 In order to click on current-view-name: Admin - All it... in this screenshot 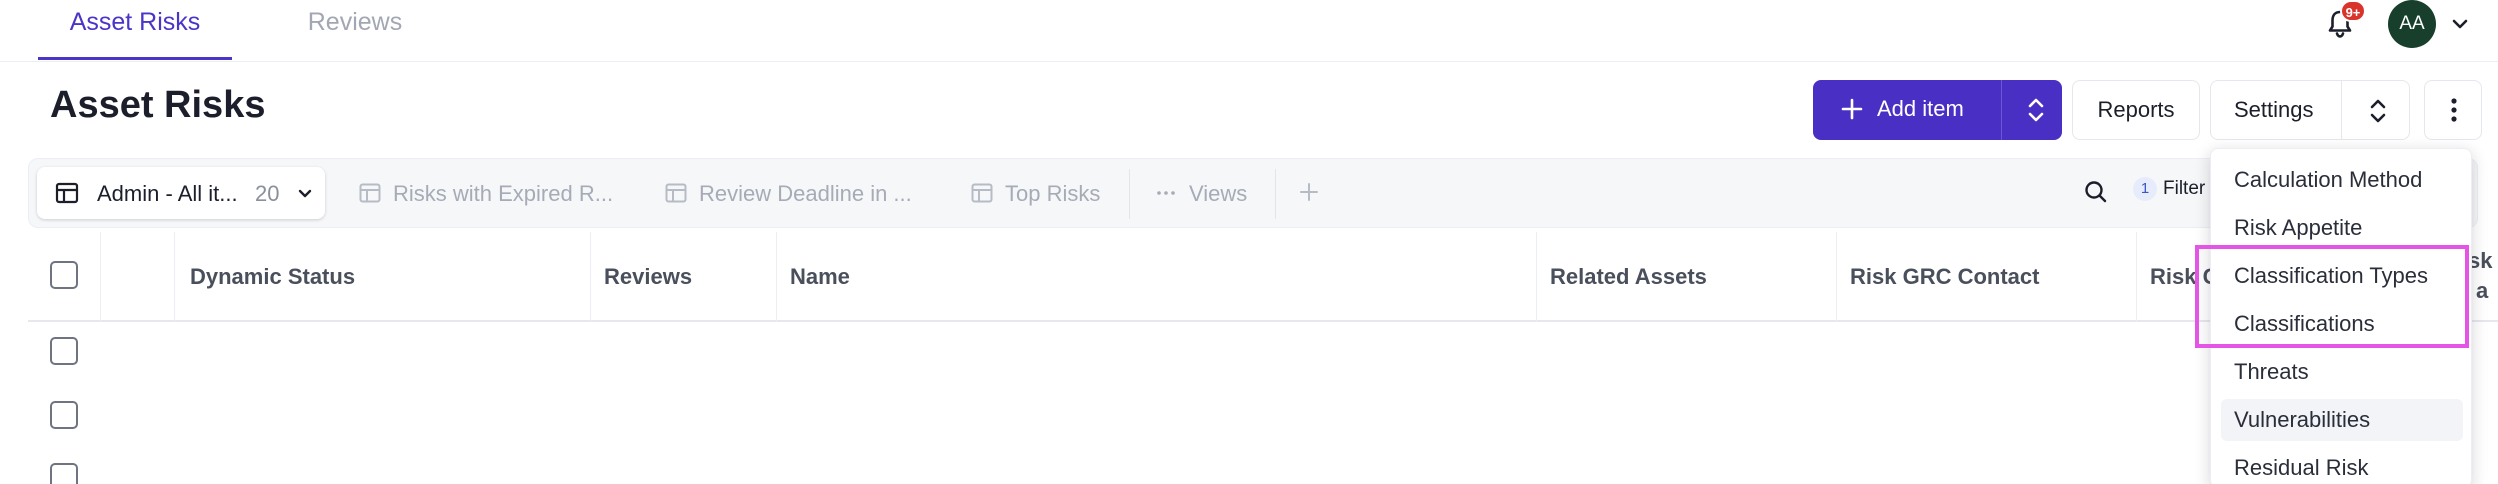, I will do `click(167, 193)`.